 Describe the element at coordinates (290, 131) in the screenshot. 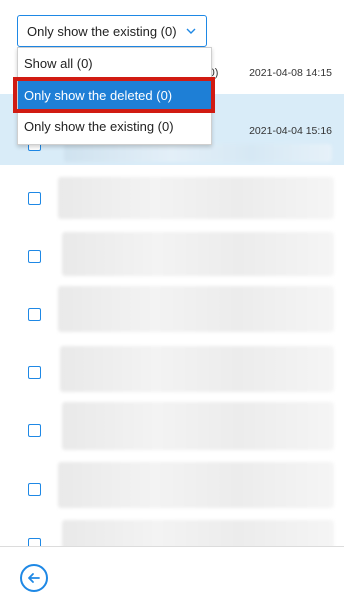

I see `list-item-timestamp: 2021-04-04 15:16` at that location.